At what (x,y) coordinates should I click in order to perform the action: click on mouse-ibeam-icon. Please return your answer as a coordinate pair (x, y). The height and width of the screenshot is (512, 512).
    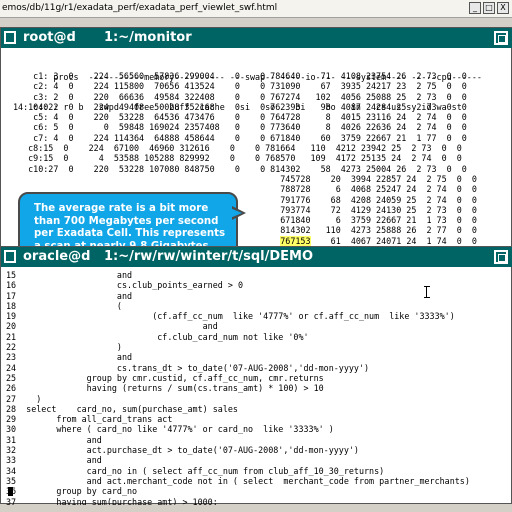
    Looking at the image, I should click on (427, 292).